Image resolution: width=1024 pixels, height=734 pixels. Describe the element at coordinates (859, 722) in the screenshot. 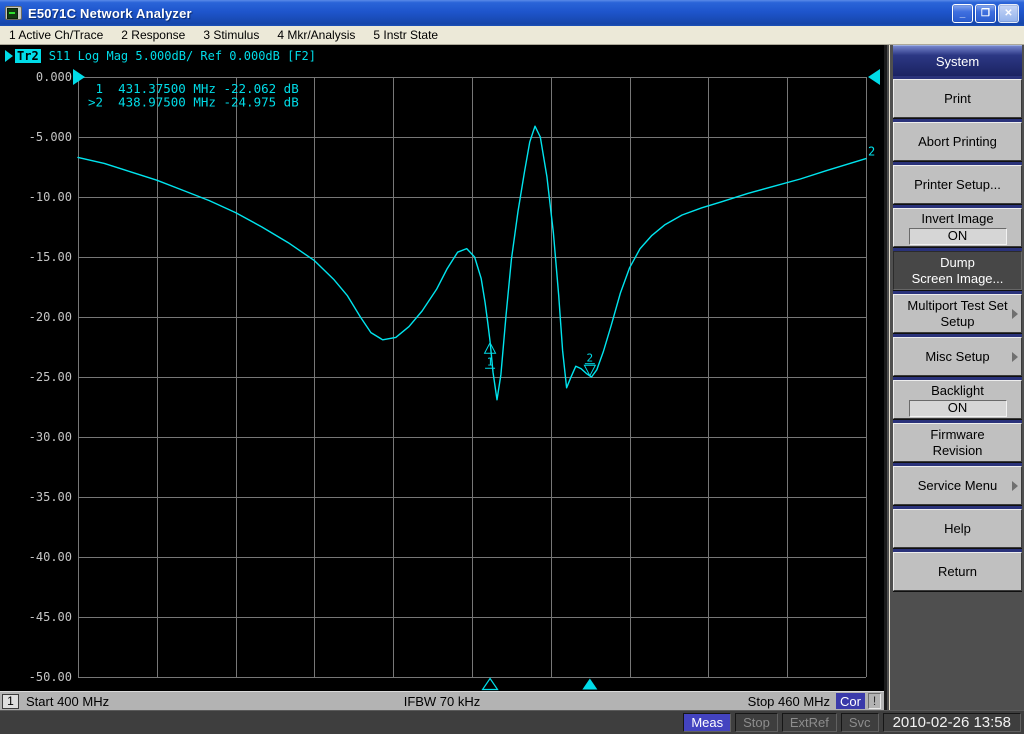

I see `status-indicator-svc: Svc` at that location.